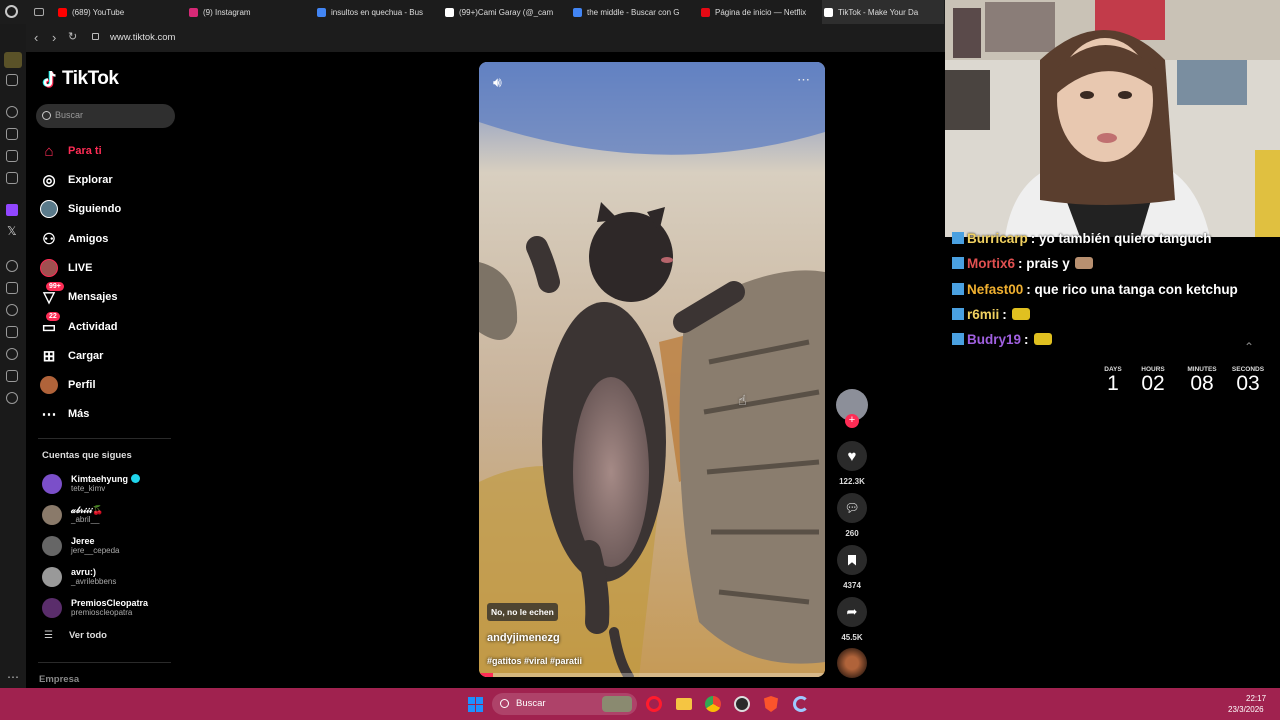 Image resolution: width=1280 pixels, height=720 pixels. What do you see at coordinates (11, 11) in the screenshot?
I see `opera-logo-icon` at bounding box center [11, 11].